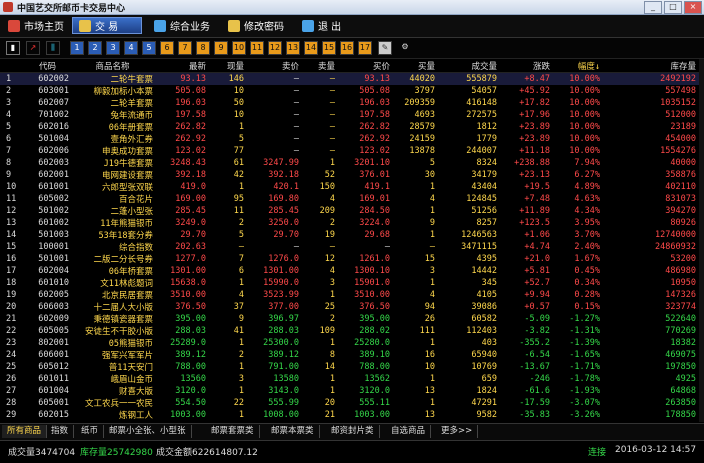 The image size is (704, 463). Describe the element at coordinates (293, 48) in the screenshot. I see `toolbar-button-13: 13` at that location.